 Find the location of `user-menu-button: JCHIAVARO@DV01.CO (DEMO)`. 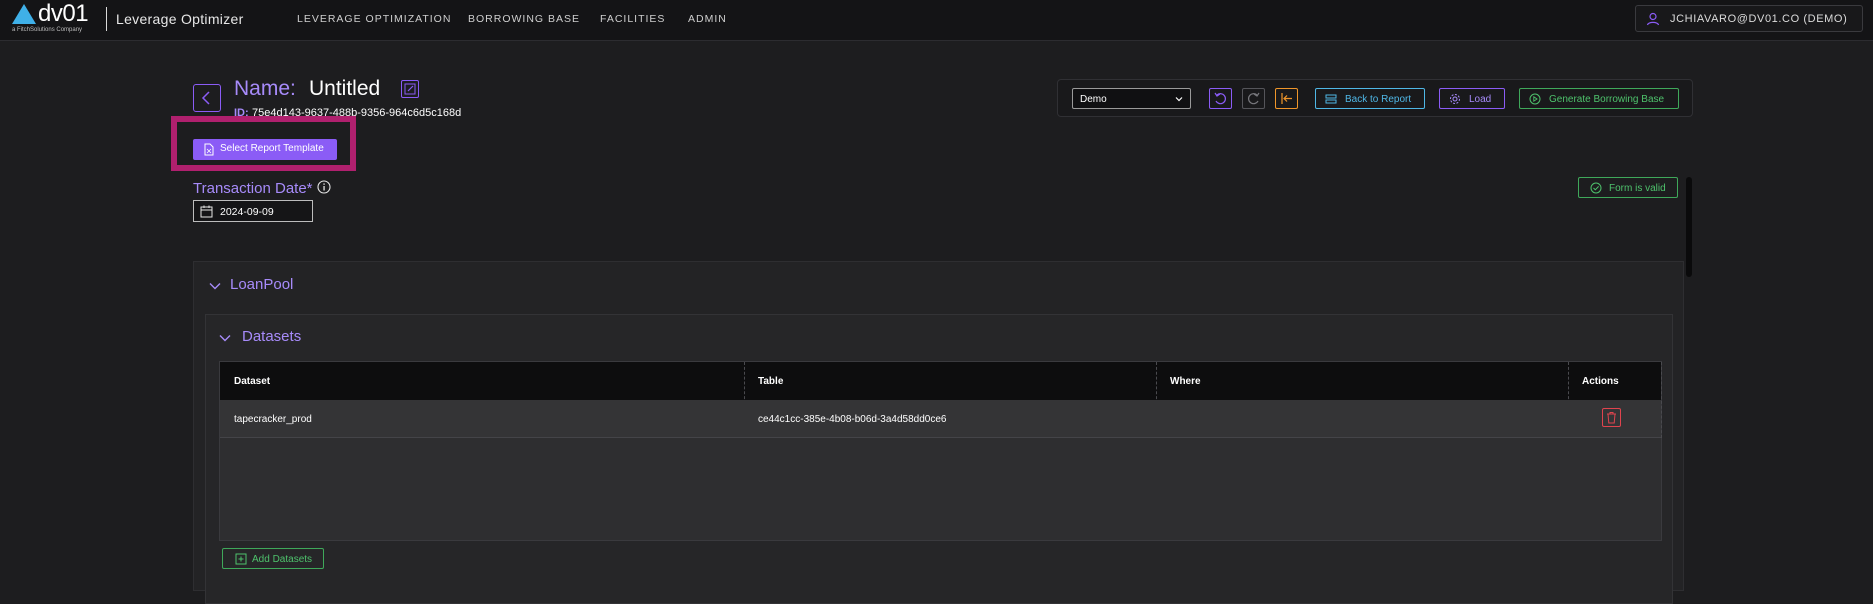

user-menu-button: JCHIAVARO@DV01.CO (DEMO) is located at coordinates (1749, 18).